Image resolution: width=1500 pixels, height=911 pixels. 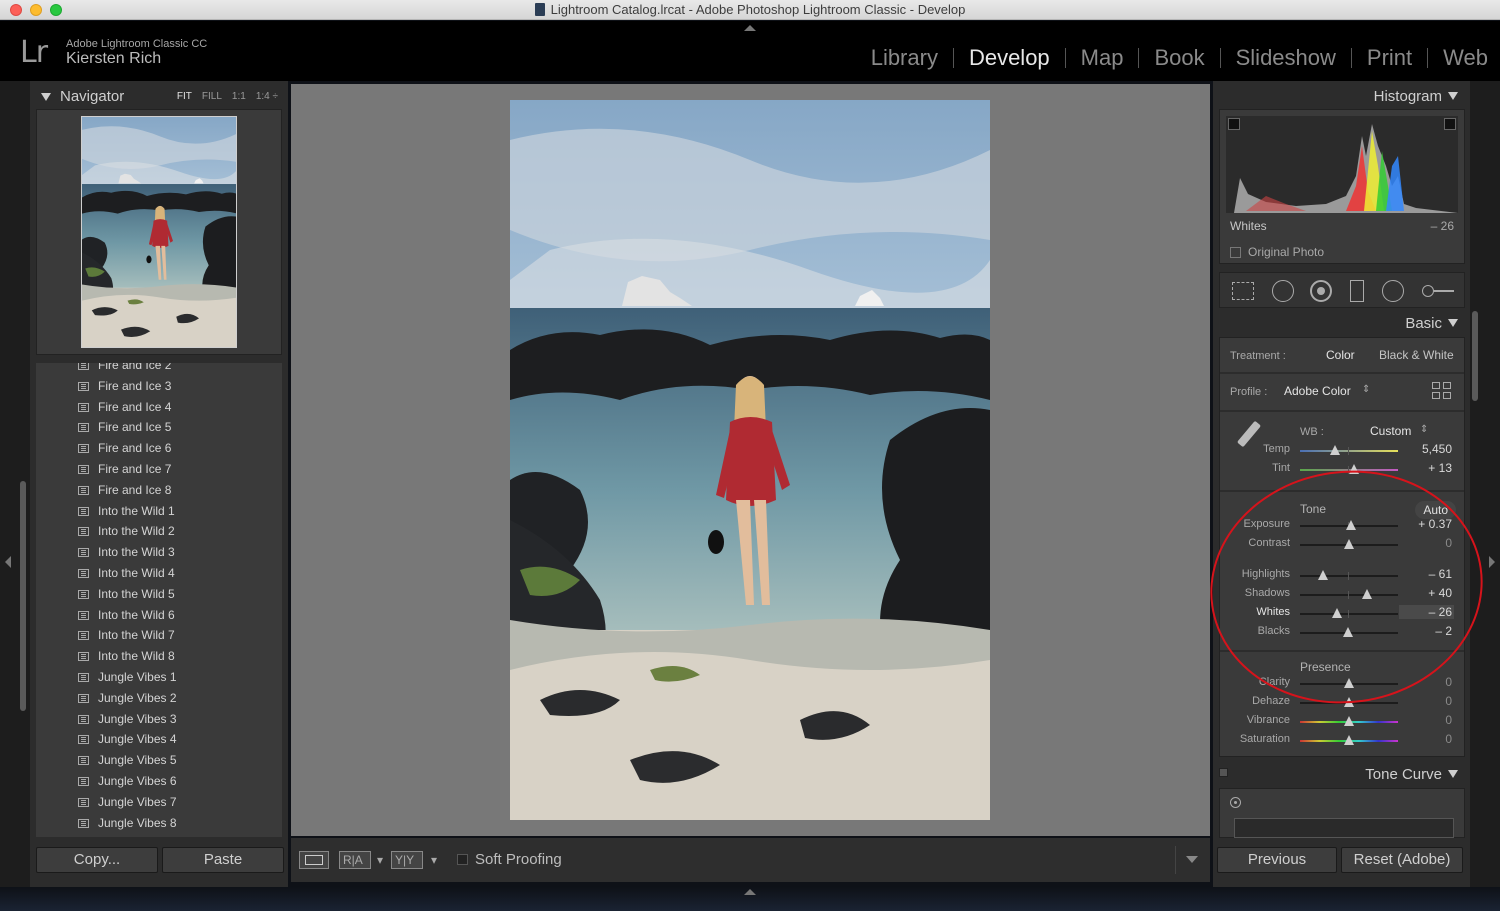 I want to click on before-after-menu-icon: ▾, so click(x=380, y=860).